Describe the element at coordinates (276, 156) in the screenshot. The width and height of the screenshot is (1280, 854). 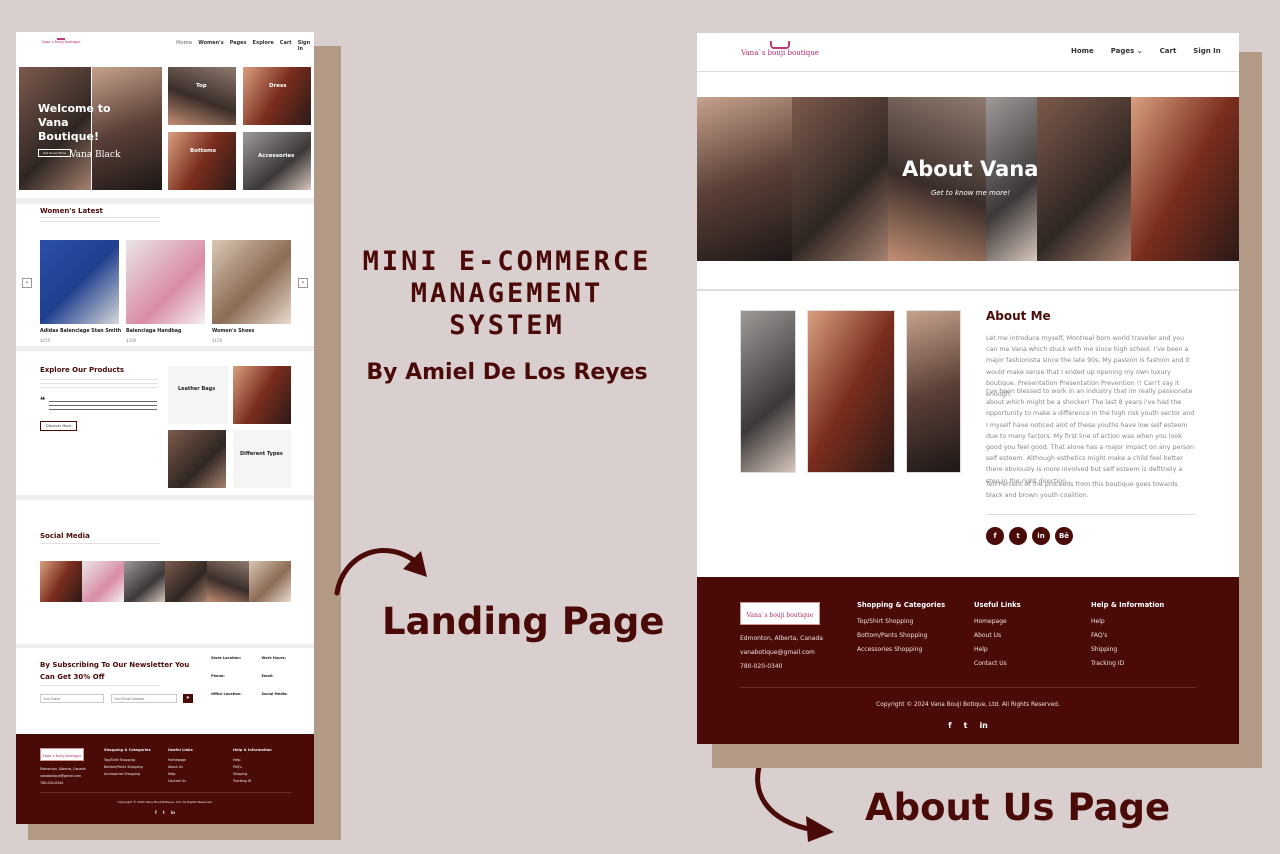
I see `tile-accessories-label: Accessories` at that location.